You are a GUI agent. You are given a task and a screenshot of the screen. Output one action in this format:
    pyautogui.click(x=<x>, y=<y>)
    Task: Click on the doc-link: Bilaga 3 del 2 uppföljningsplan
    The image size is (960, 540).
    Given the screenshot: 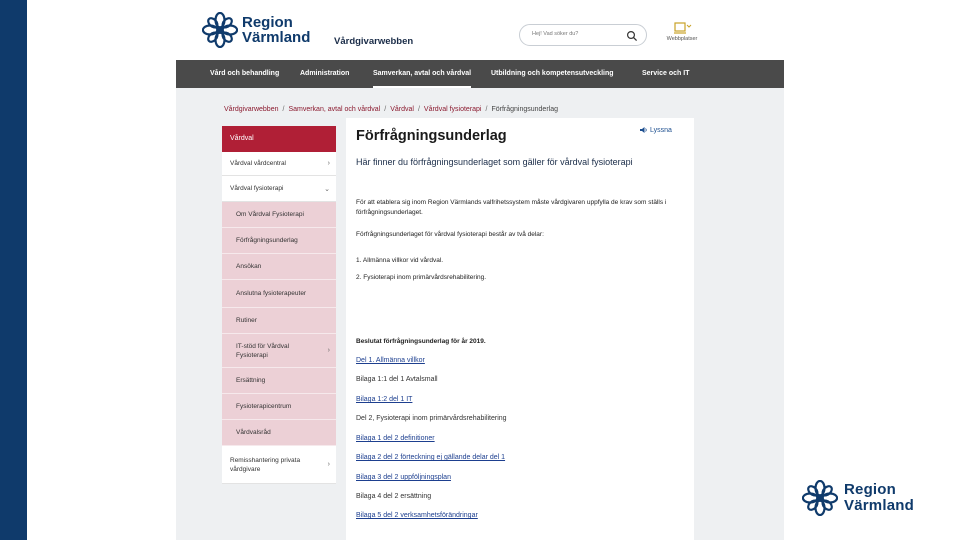 What is the action you would take?
    pyautogui.click(x=403, y=477)
    